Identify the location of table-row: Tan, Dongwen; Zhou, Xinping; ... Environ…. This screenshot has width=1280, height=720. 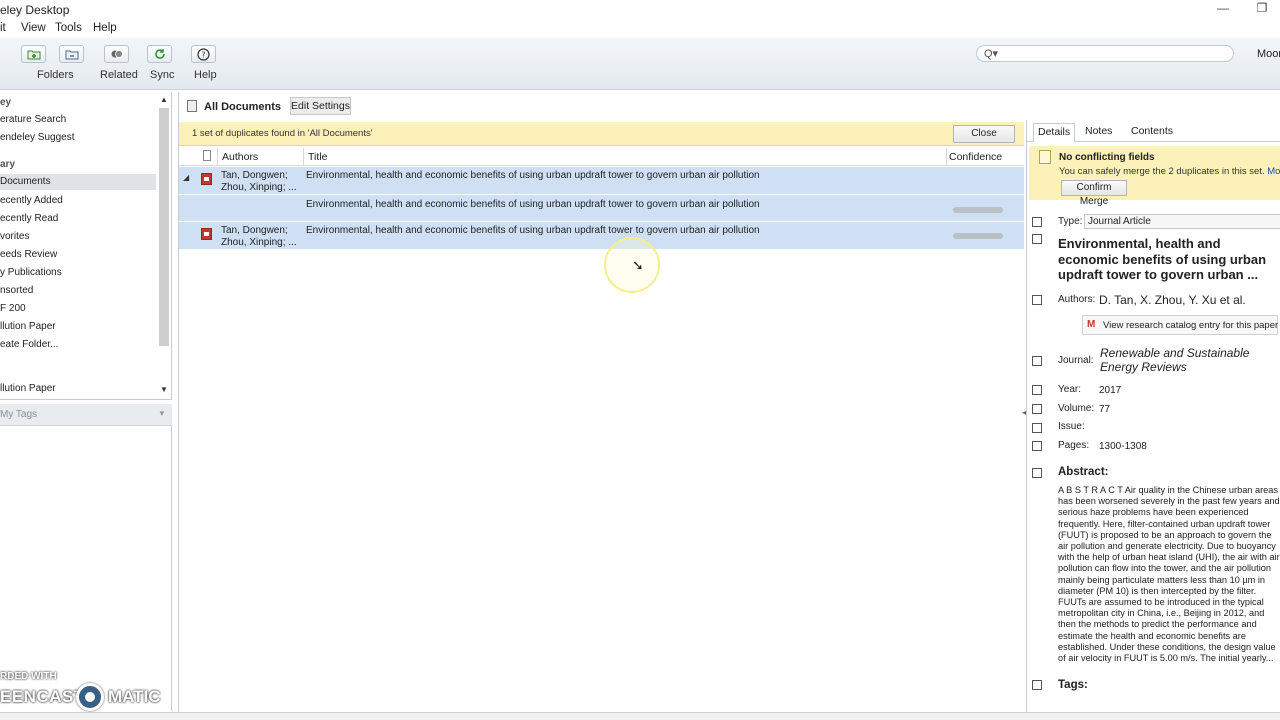
(601, 235).